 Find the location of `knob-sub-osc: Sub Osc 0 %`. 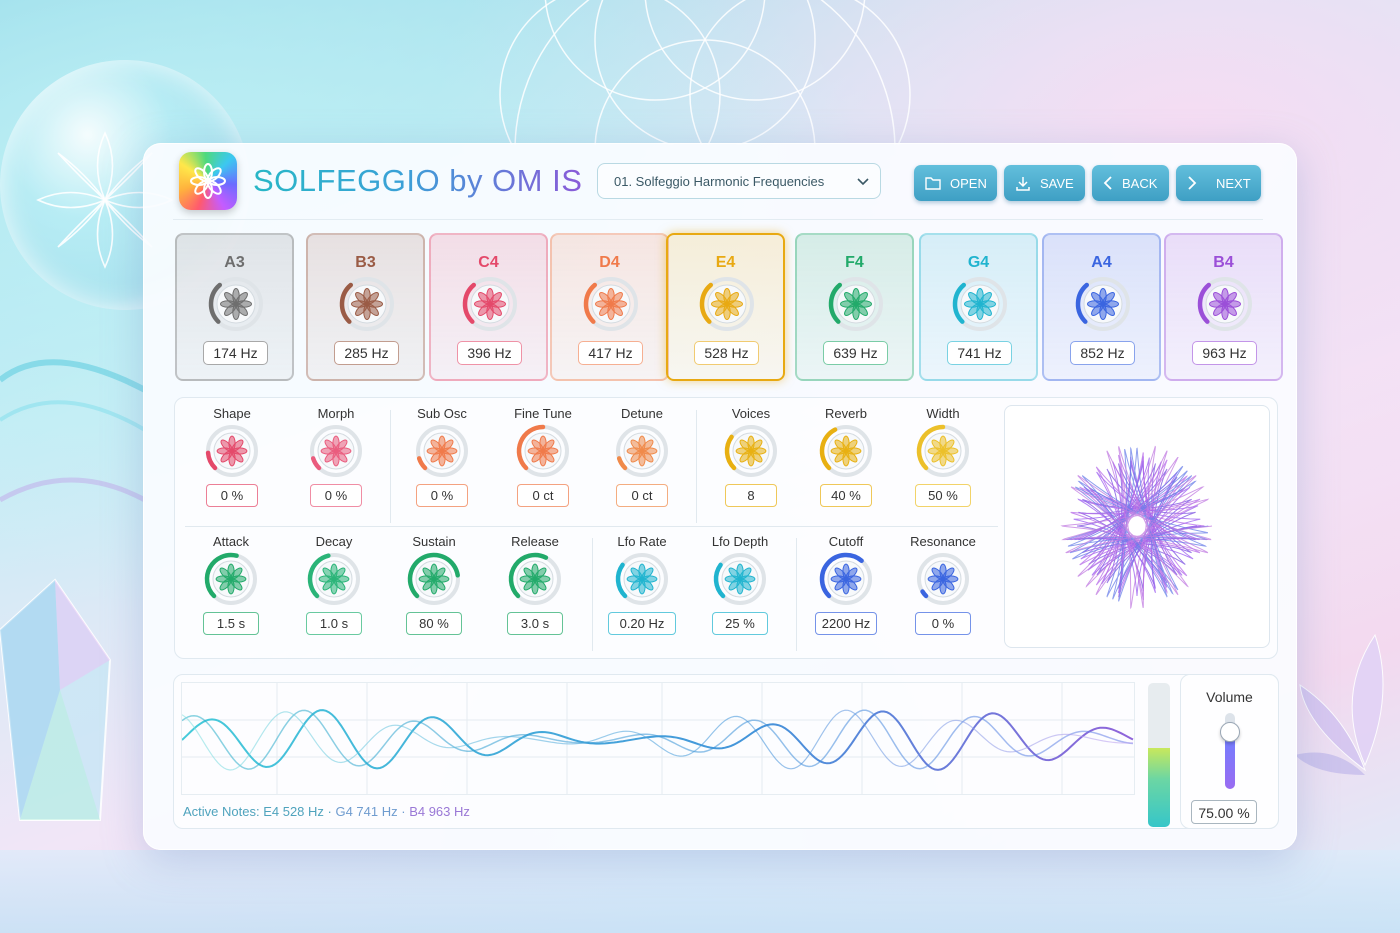

knob-sub-osc: Sub Osc 0 % is located at coordinates (442, 466).